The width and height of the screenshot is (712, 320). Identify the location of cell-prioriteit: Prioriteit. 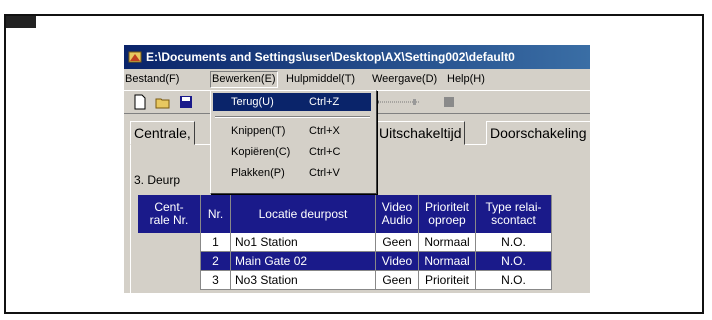
(447, 280).